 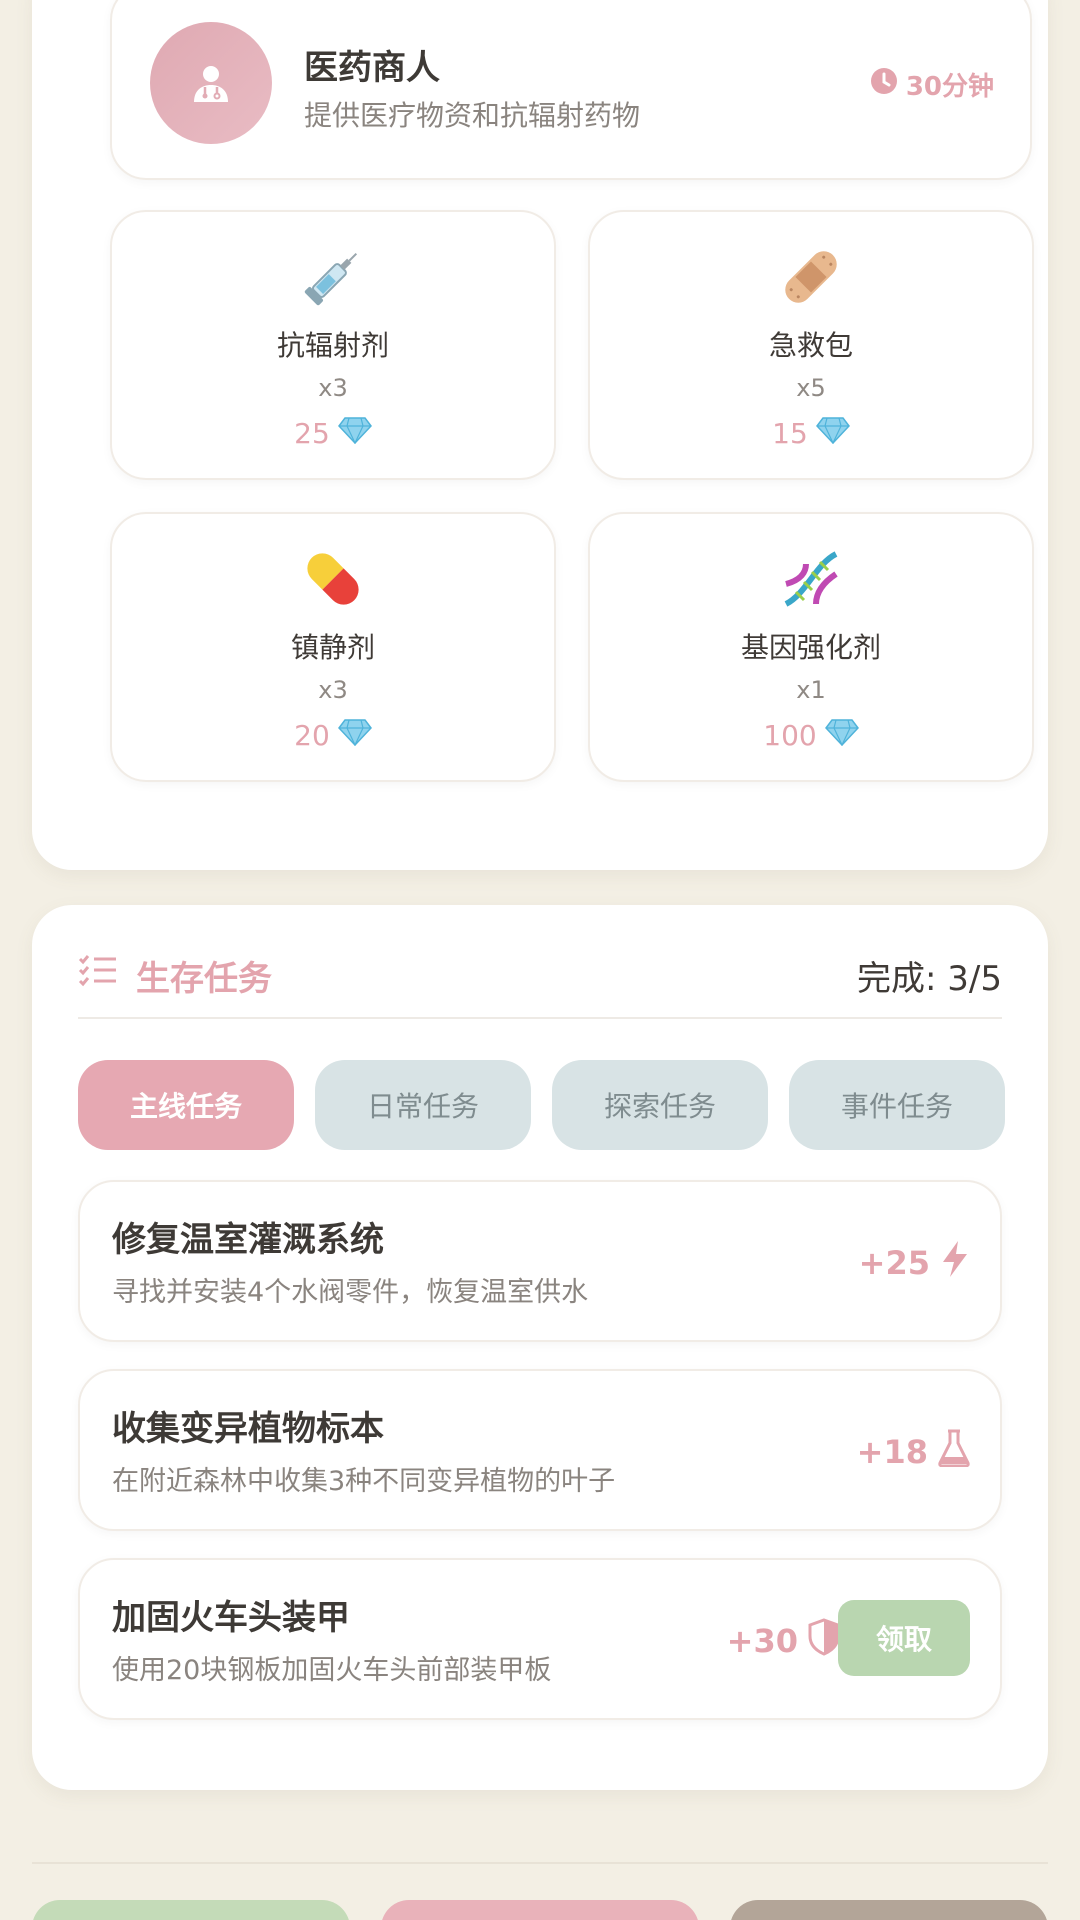 I want to click on item-name: 抗辐射剂, so click(x=332, y=345).